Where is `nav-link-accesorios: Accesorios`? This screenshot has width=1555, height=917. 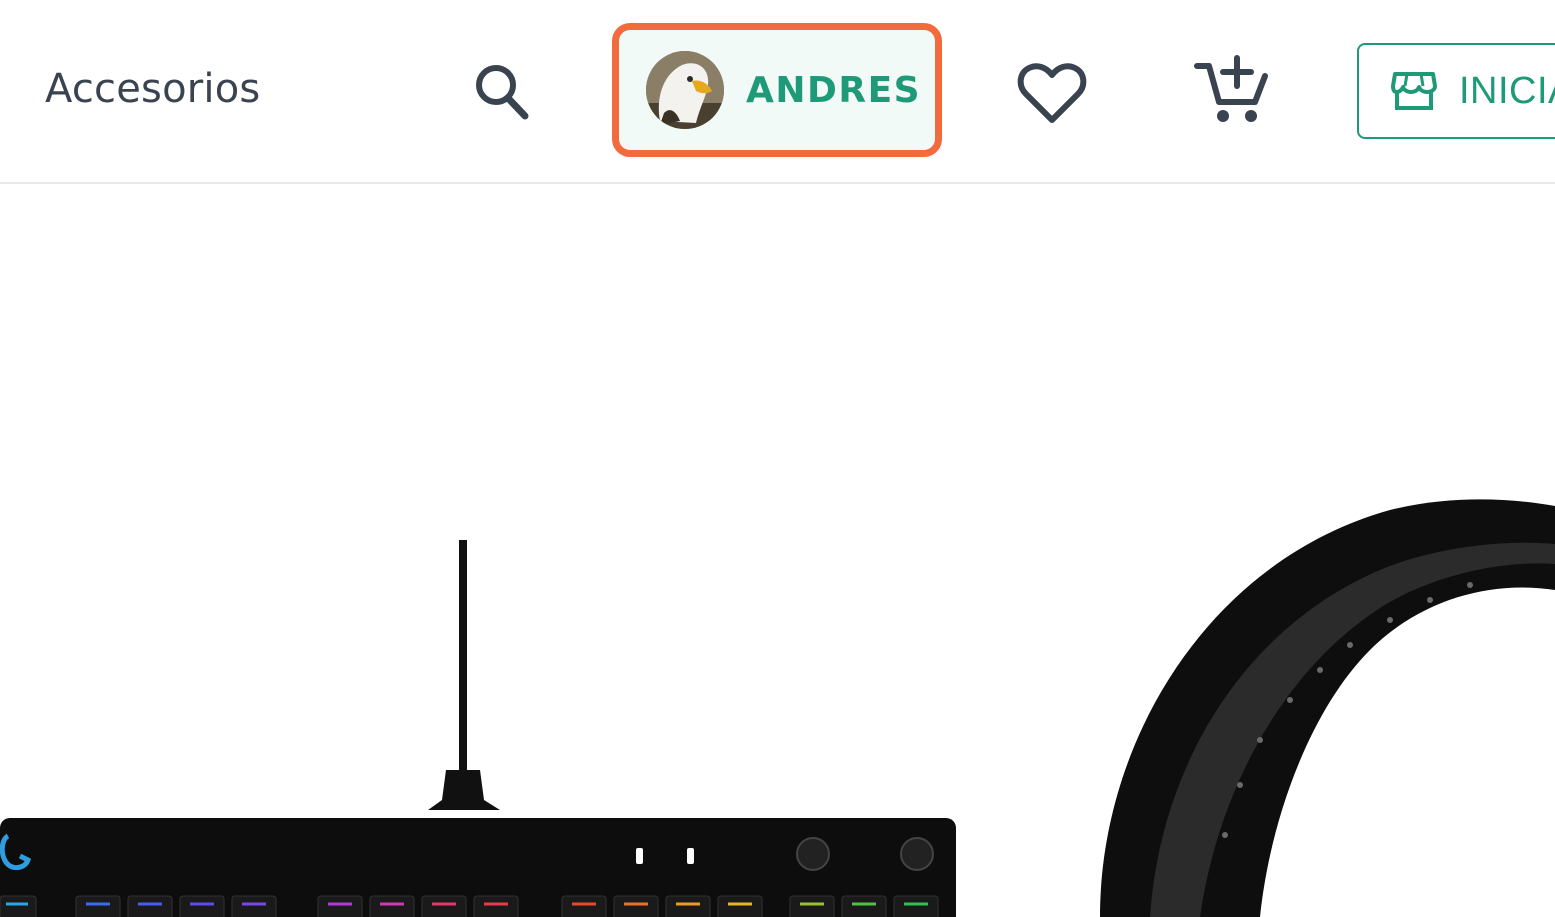 nav-link-accesorios: Accesorios is located at coordinates (152, 89).